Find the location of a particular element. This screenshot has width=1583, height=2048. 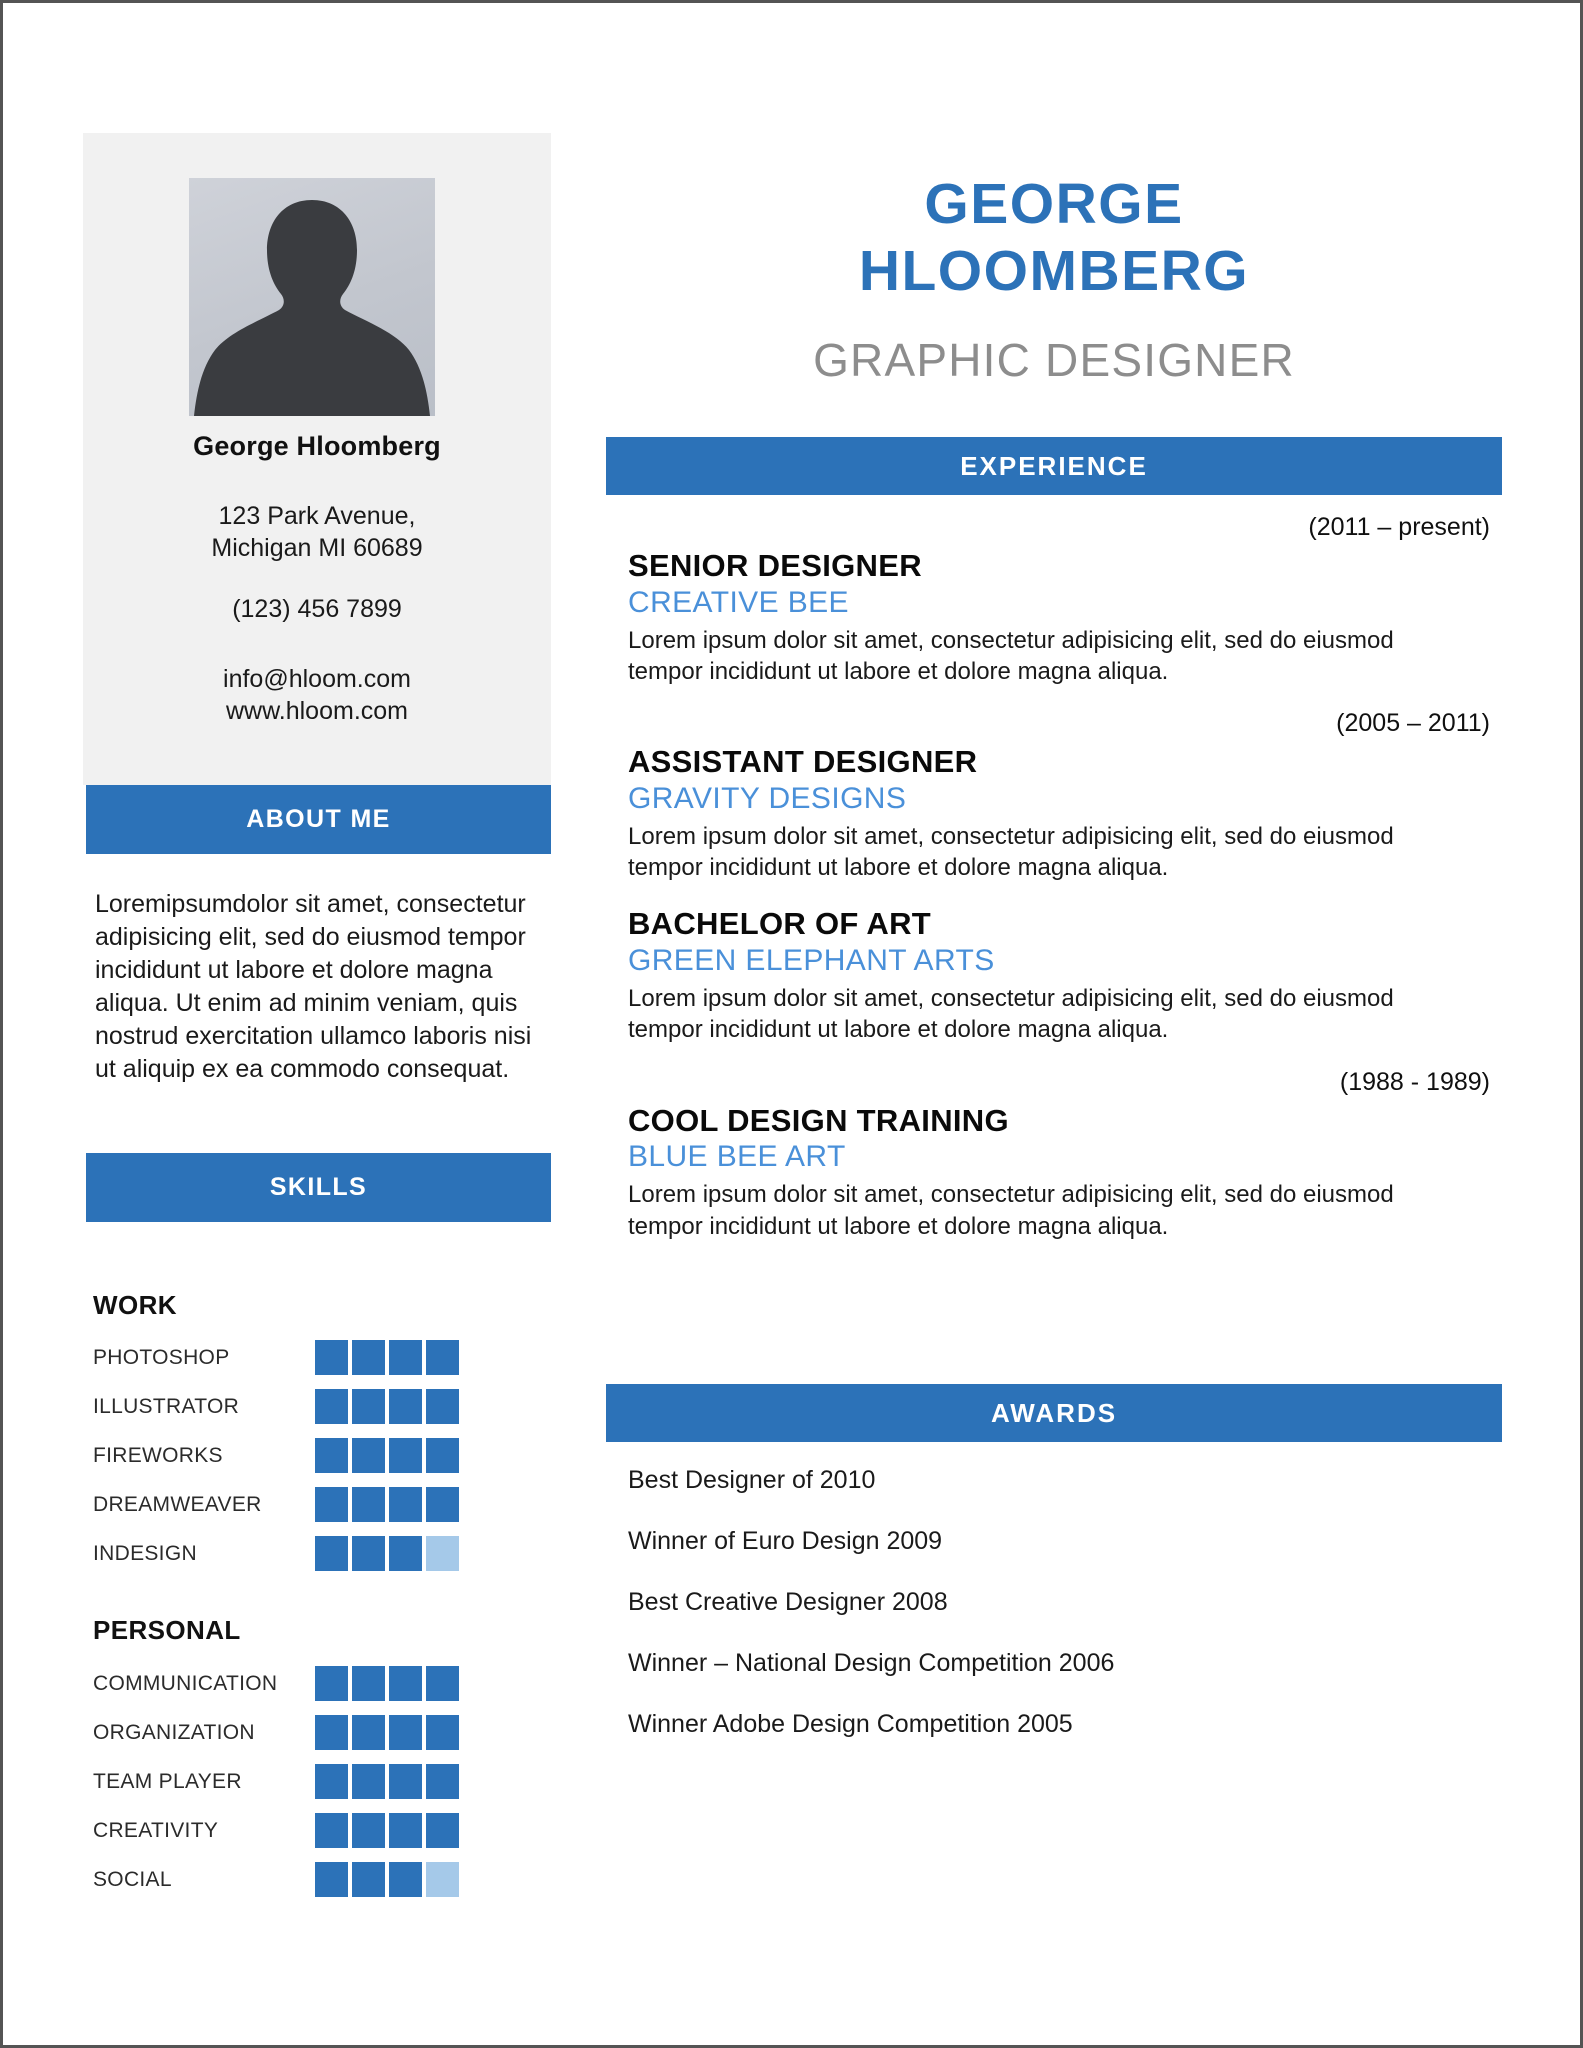

about-me-heading: ABOUT ME is located at coordinates (318, 819).